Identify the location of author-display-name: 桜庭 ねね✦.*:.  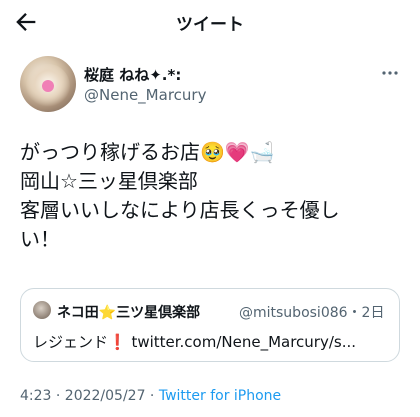
(132, 74).